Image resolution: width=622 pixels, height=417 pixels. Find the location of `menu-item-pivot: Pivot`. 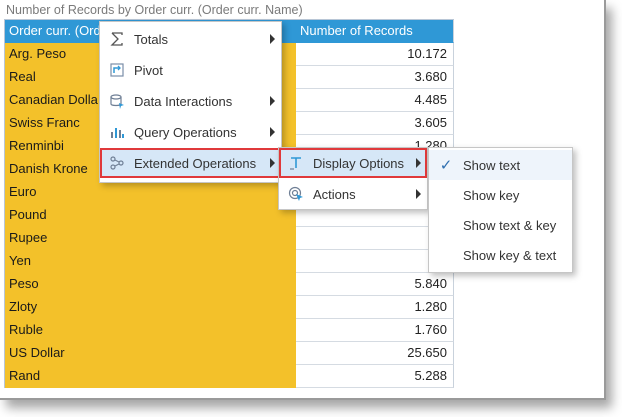

menu-item-pivot: Pivot is located at coordinates (190, 70).